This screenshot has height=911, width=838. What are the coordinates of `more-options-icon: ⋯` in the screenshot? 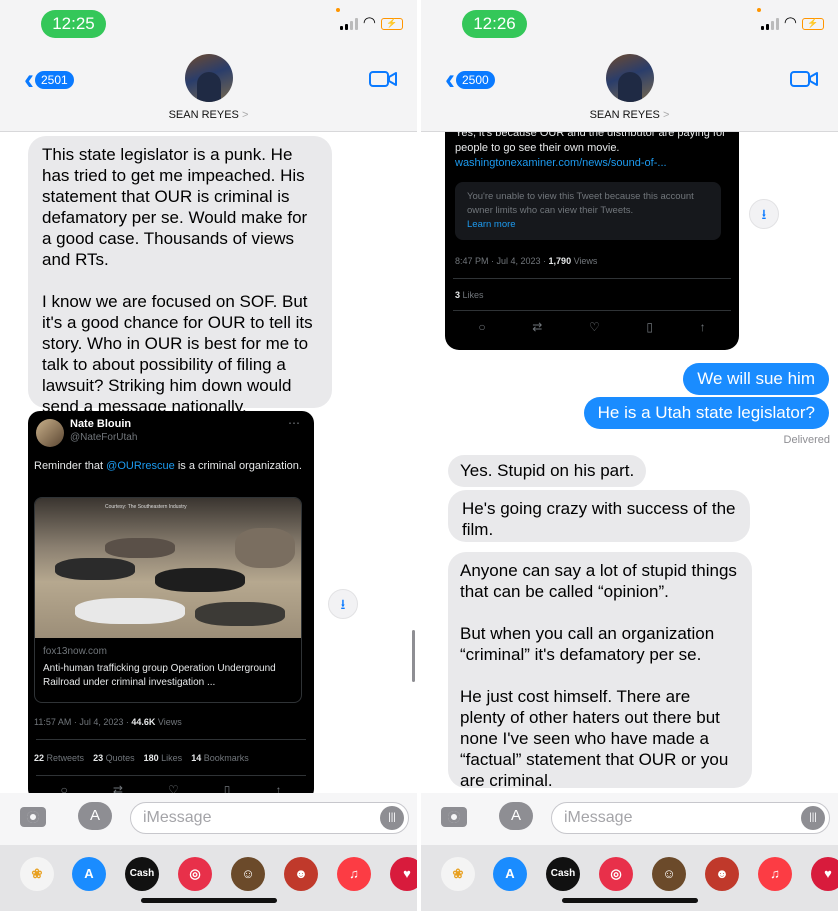 It's located at (294, 423).